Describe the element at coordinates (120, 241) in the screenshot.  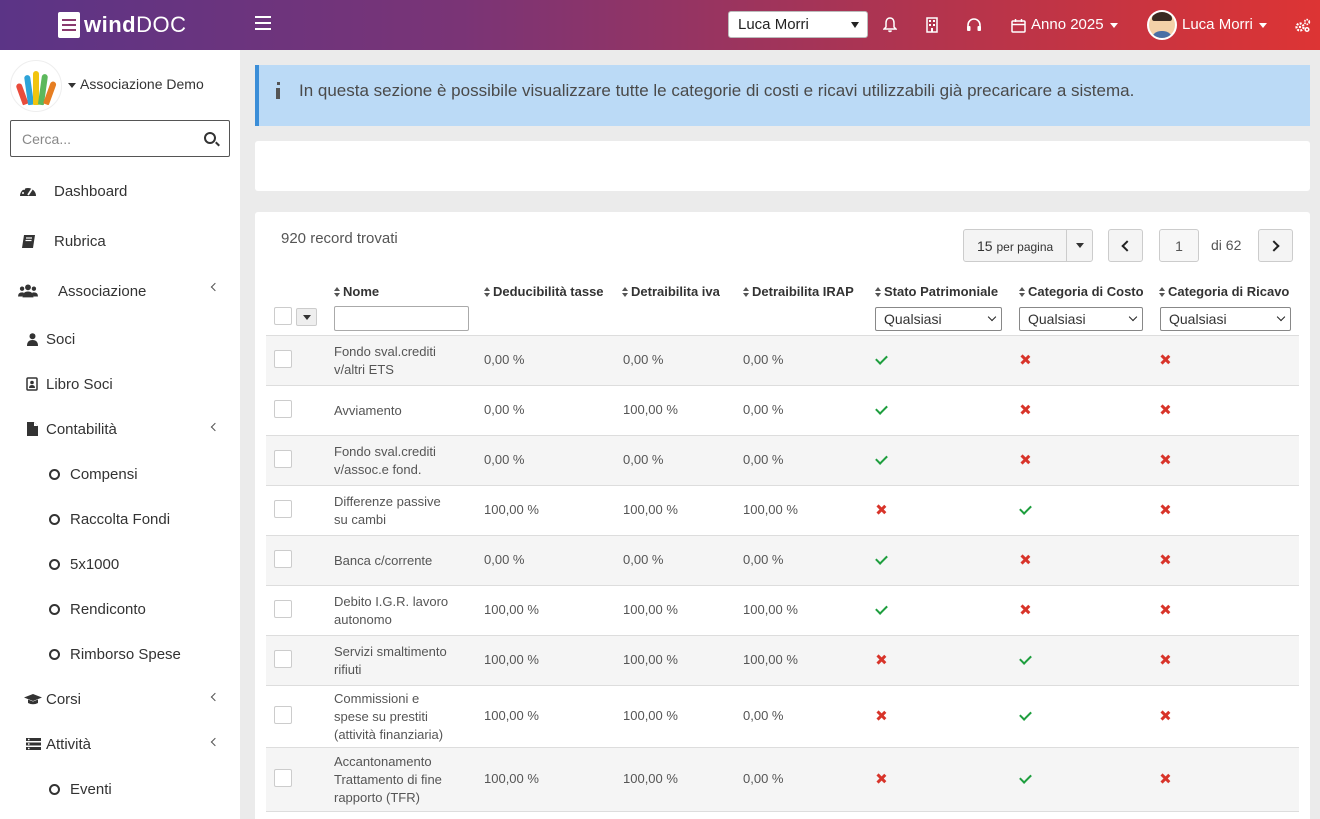
I see `sidebar-item-rubrica: Rubrica` at that location.